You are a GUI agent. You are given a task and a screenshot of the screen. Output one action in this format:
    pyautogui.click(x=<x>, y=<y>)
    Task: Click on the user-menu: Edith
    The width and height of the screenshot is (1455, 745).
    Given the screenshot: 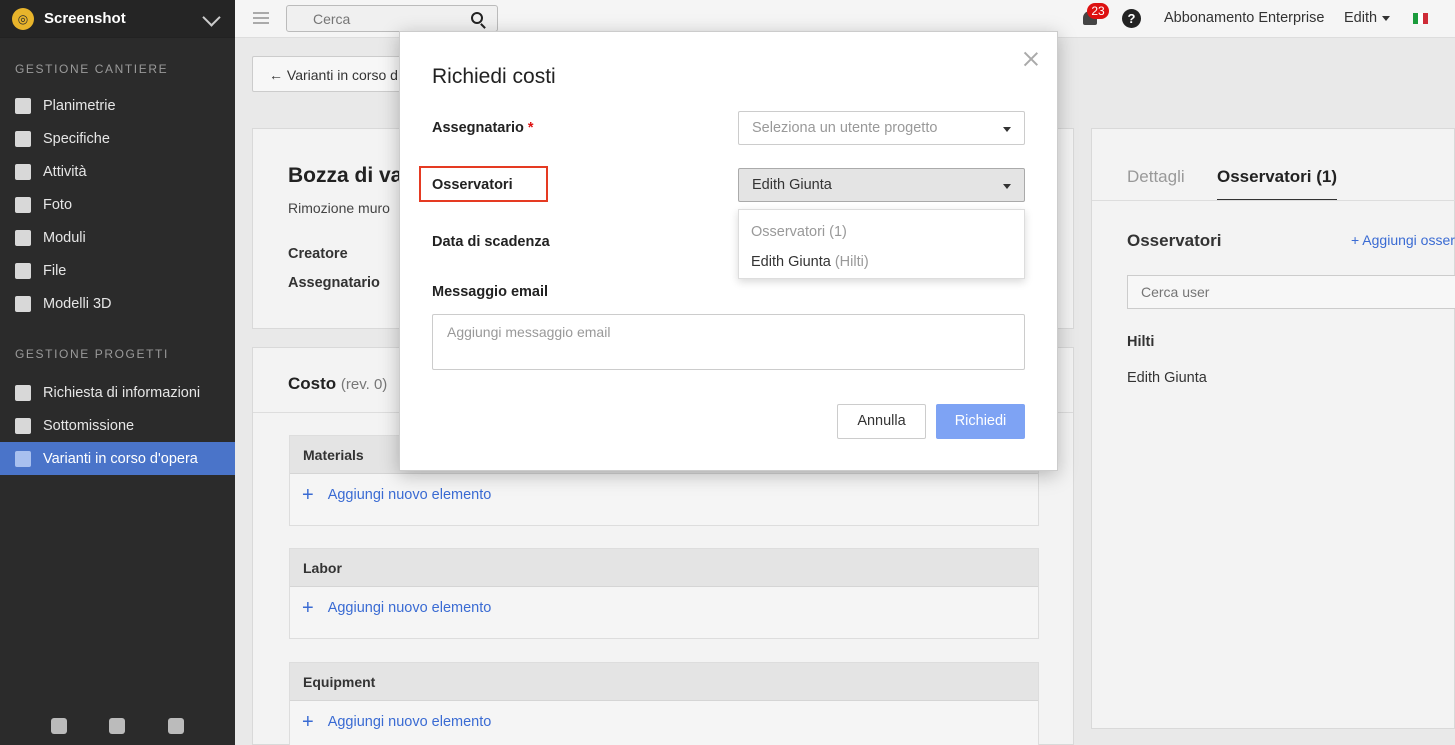 What is the action you would take?
    pyautogui.click(x=1367, y=18)
    